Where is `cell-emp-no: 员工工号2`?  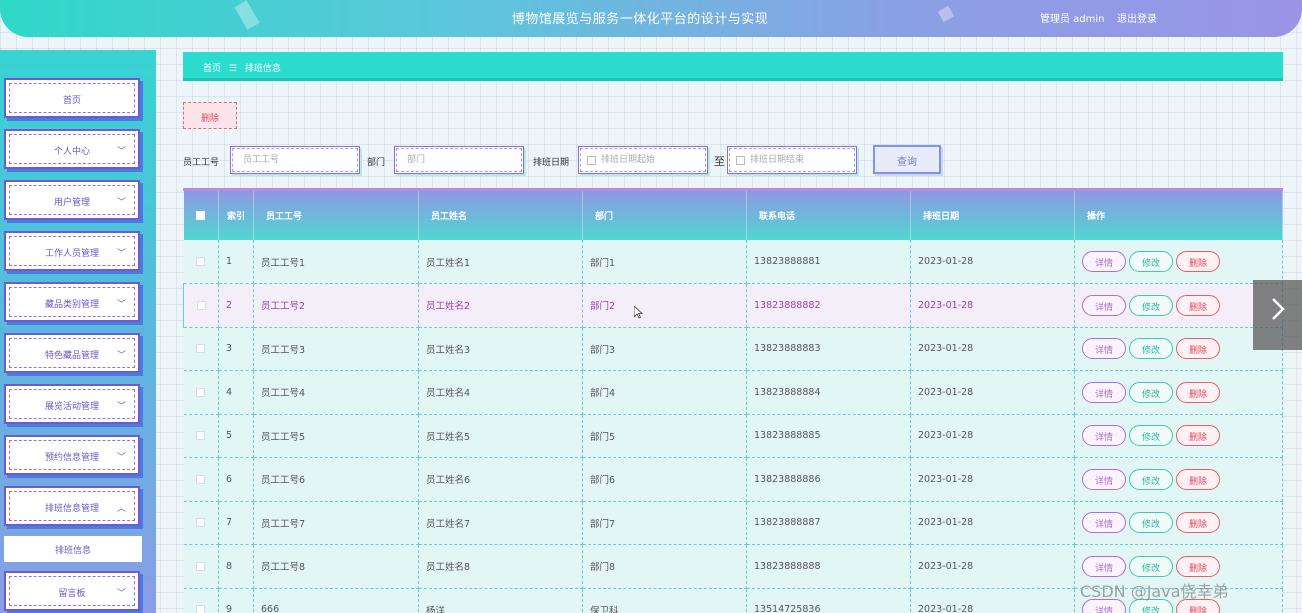
cell-emp-no: 员工工号2 is located at coordinates (336, 305).